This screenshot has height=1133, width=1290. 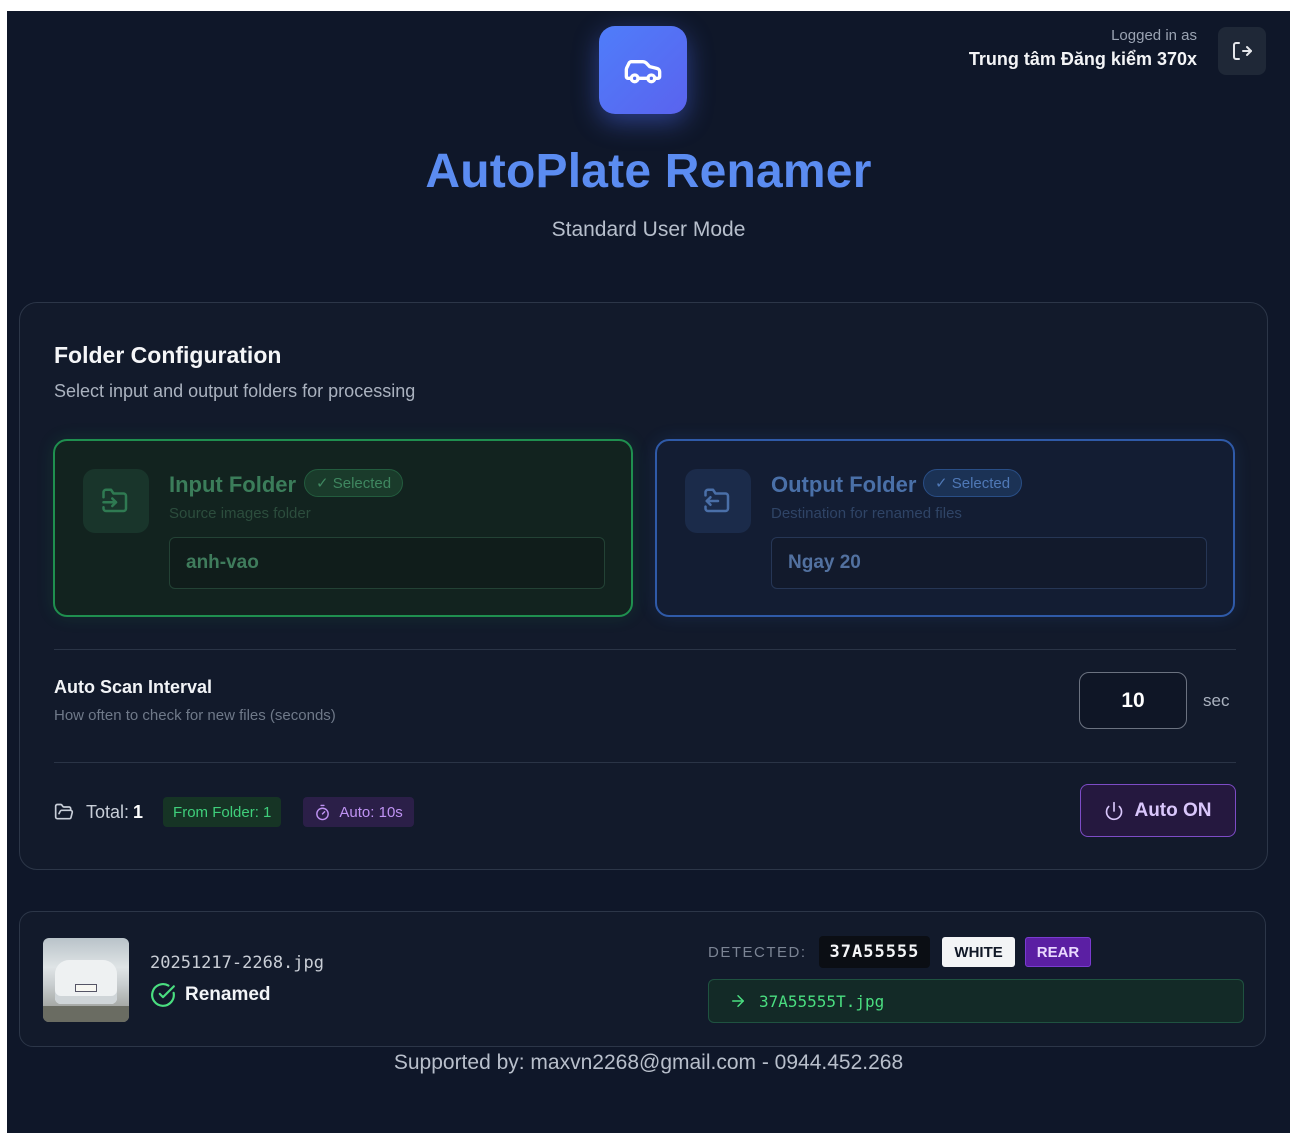 I want to click on logout-icon, so click(x=1242, y=51).